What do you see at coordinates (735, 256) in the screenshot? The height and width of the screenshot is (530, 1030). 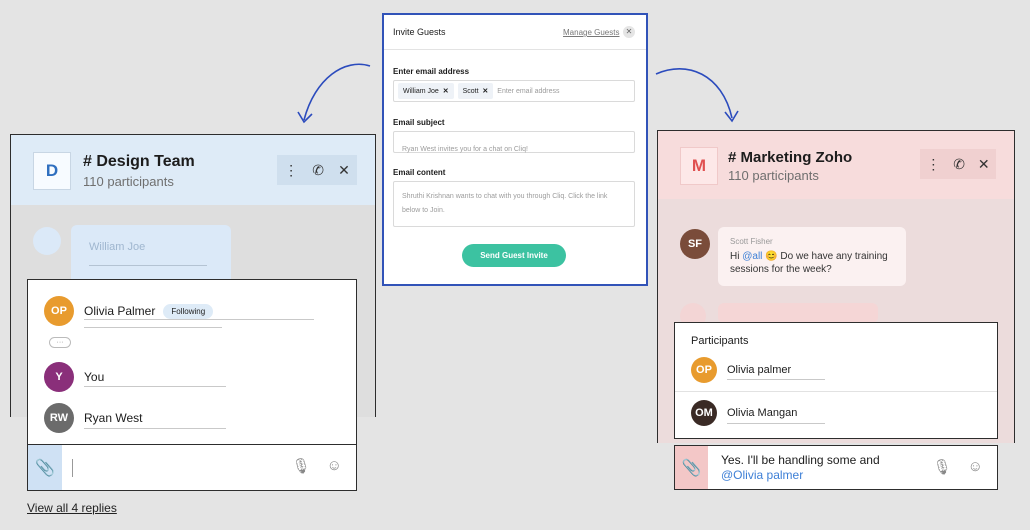 I see `message-prefix: Hi` at bounding box center [735, 256].